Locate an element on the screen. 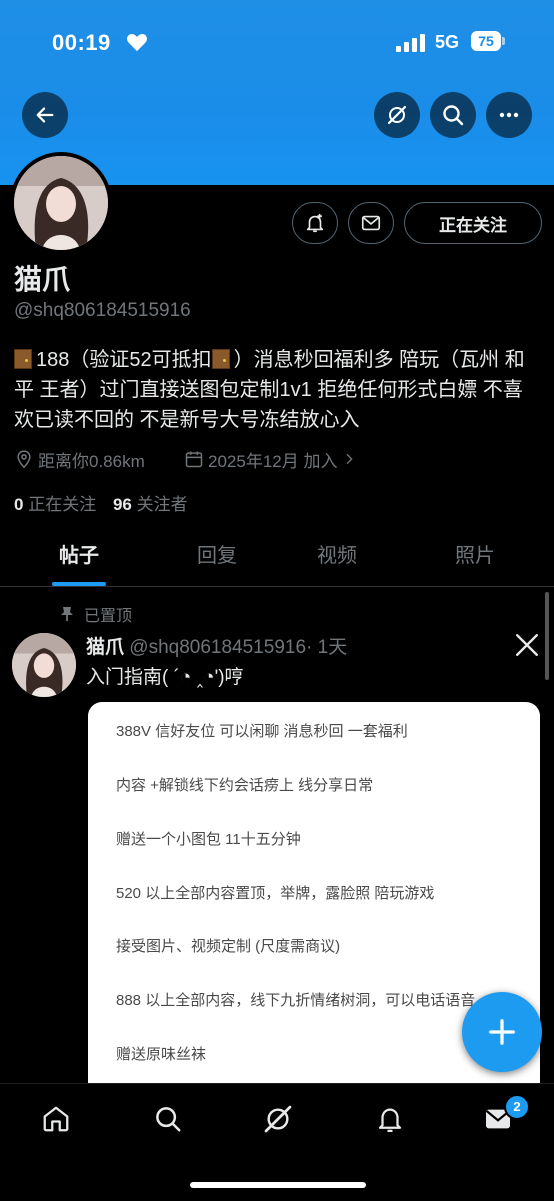 The image size is (554, 1201). card-line-4: 520 以上全部内容置顶，举牌，露脸照 陪玩游戏 is located at coordinates (275, 893).